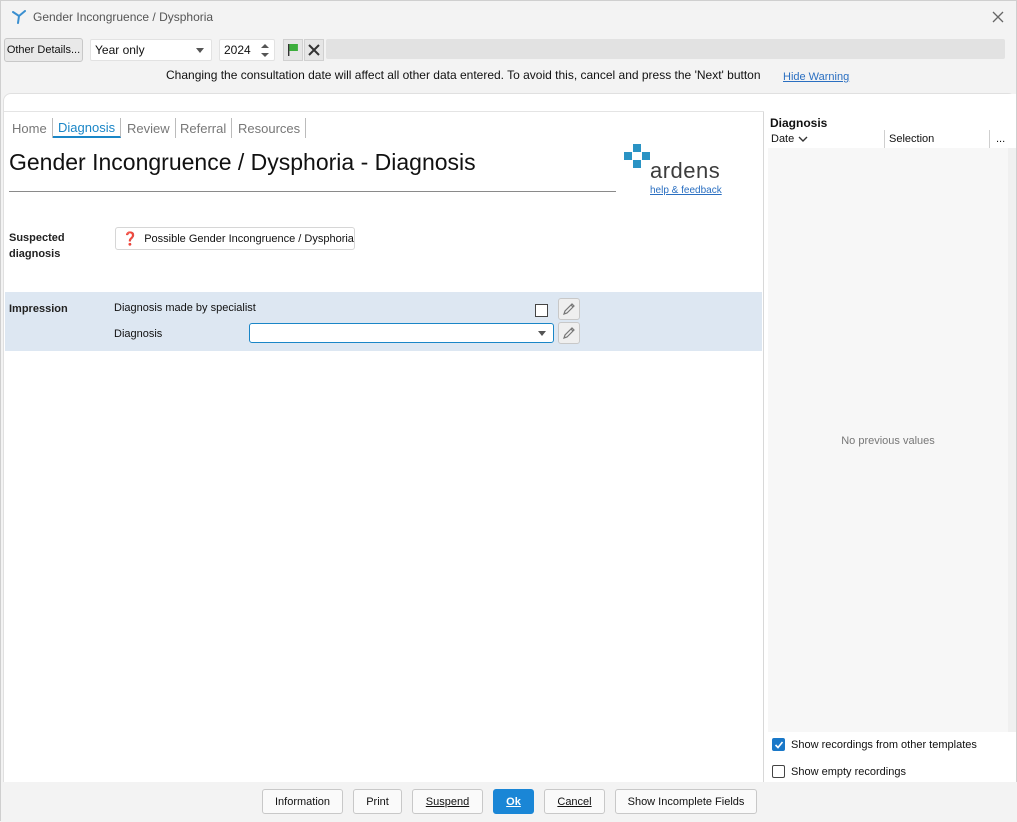 This screenshot has width=1017, height=822. What do you see at coordinates (816, 77) in the screenshot?
I see `hide-warning-link: Hide Warning` at bounding box center [816, 77].